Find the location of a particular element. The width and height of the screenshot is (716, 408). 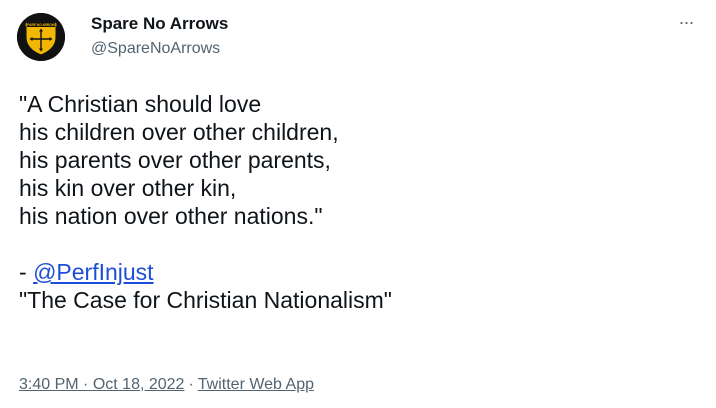

tweet-line: his children over other children, is located at coordinates (179, 132).